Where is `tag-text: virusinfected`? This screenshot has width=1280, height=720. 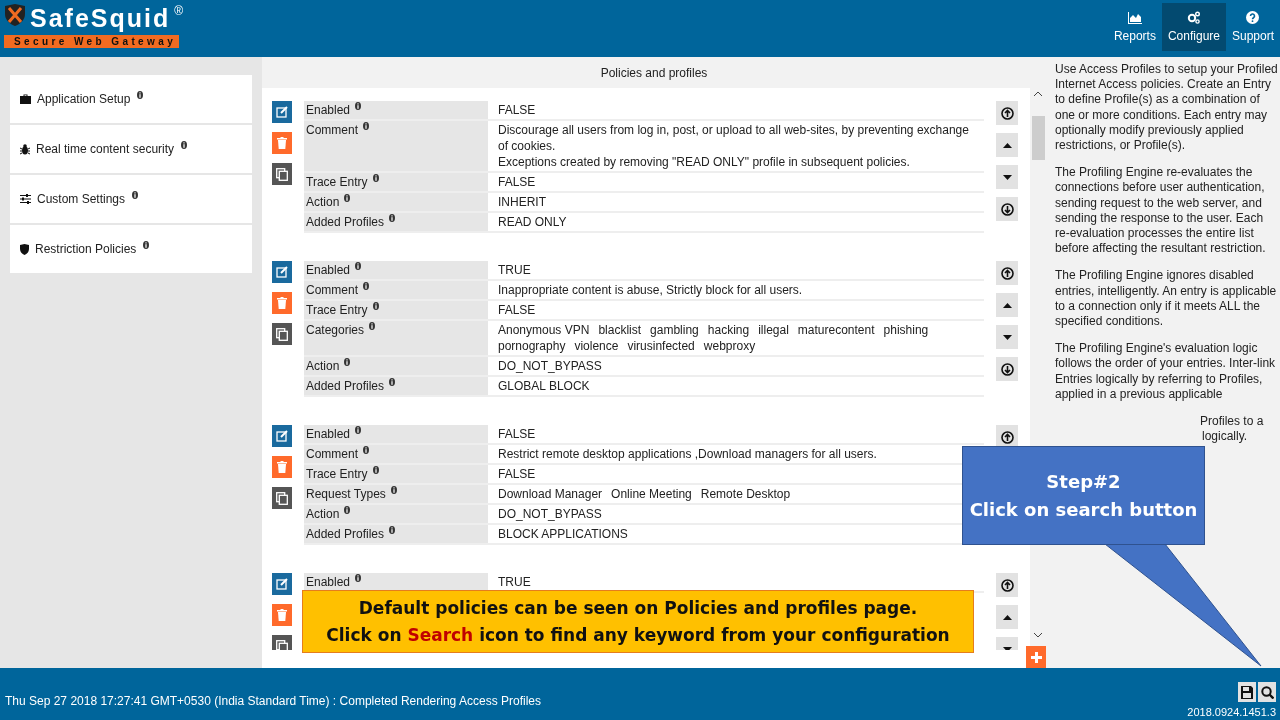 tag-text: virusinfected is located at coordinates (661, 346).